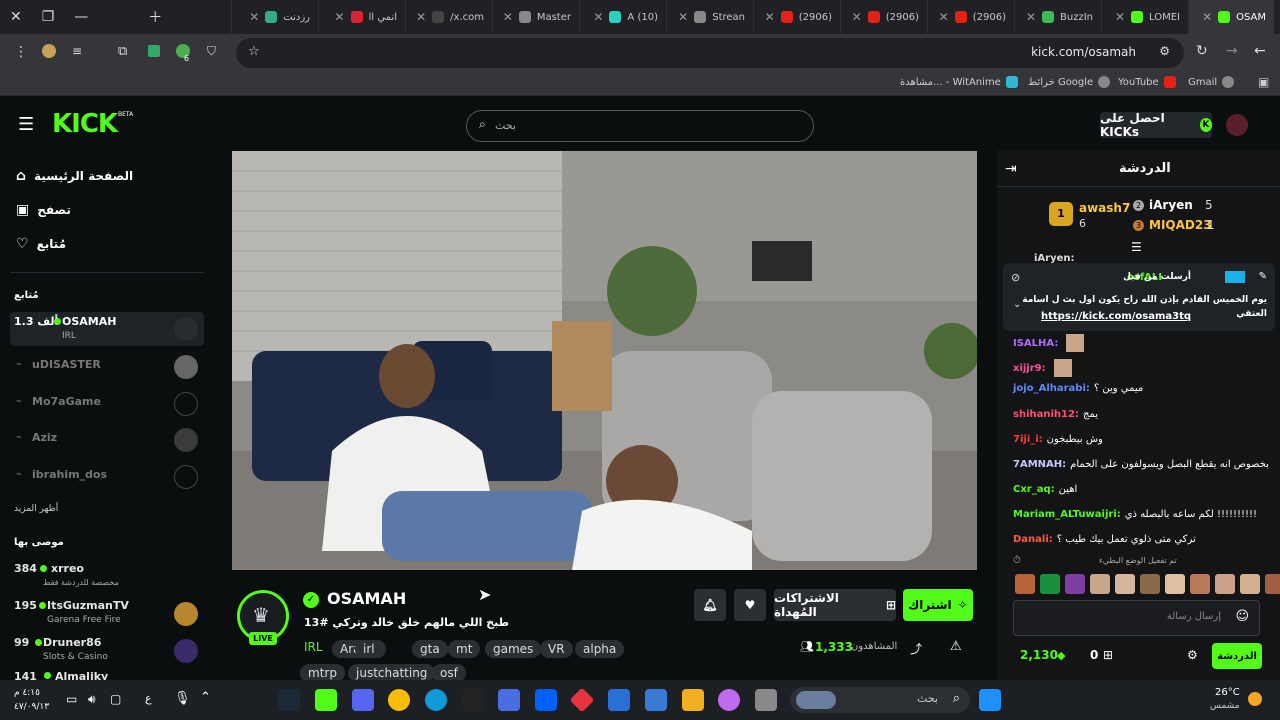 This screenshot has height=720, width=1280. What do you see at coordinates (1058, 439) in the screenshot?
I see `chat-message: 7iji_i: وش بيطبخون` at bounding box center [1058, 439].